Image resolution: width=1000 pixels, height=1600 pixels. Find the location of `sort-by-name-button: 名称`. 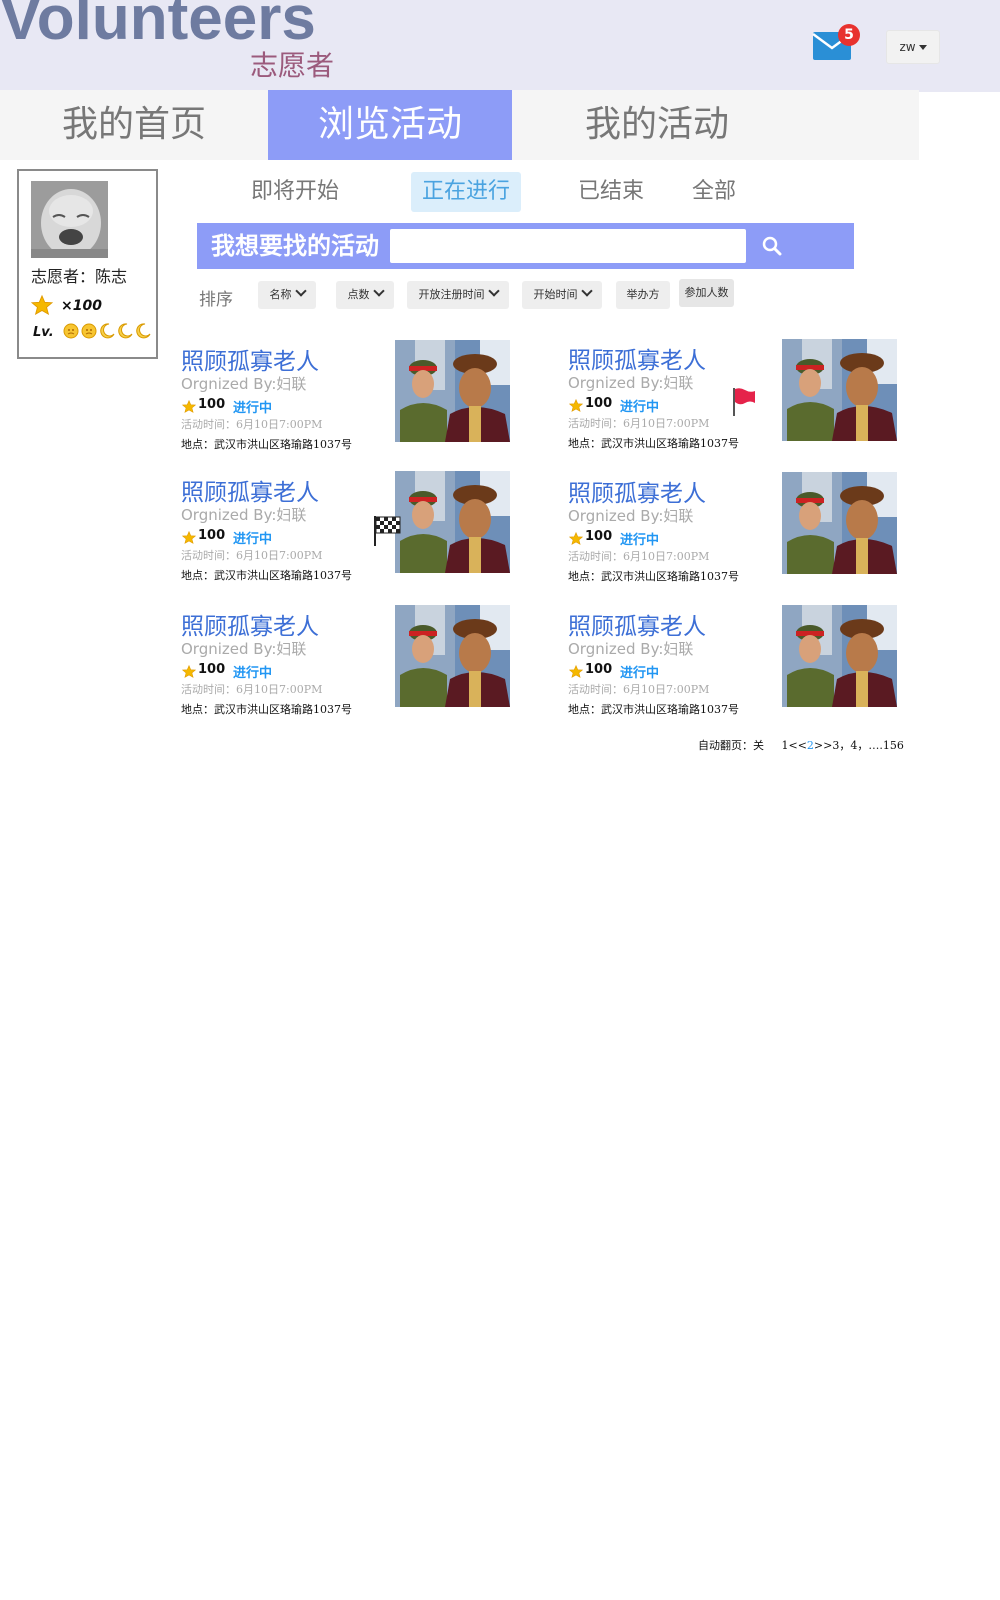

sort-by-name-button: 名称 is located at coordinates (287, 295).